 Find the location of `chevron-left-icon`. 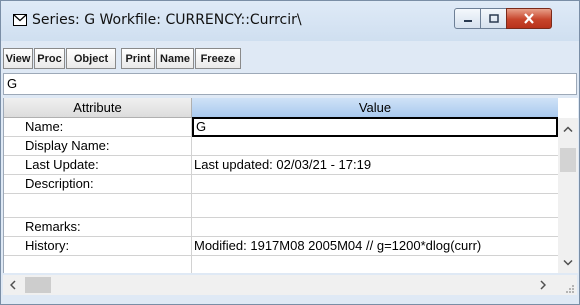

chevron-left-icon is located at coordinates (13, 285).